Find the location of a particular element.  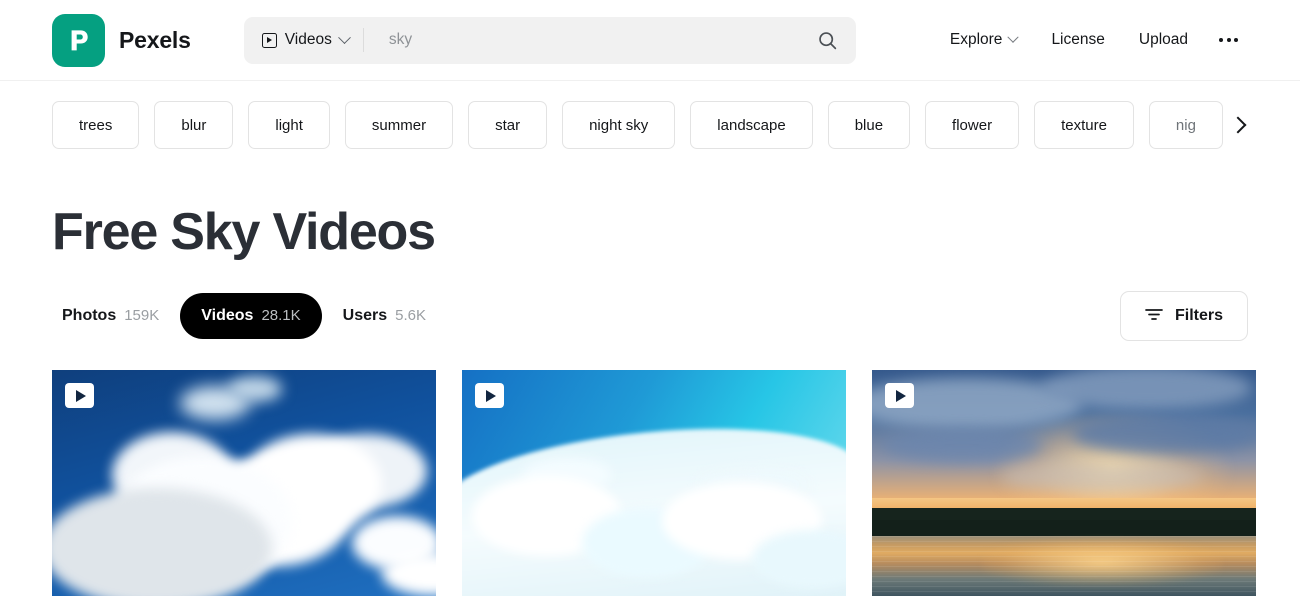

brand-home-link: Pexels is located at coordinates (121, 40).